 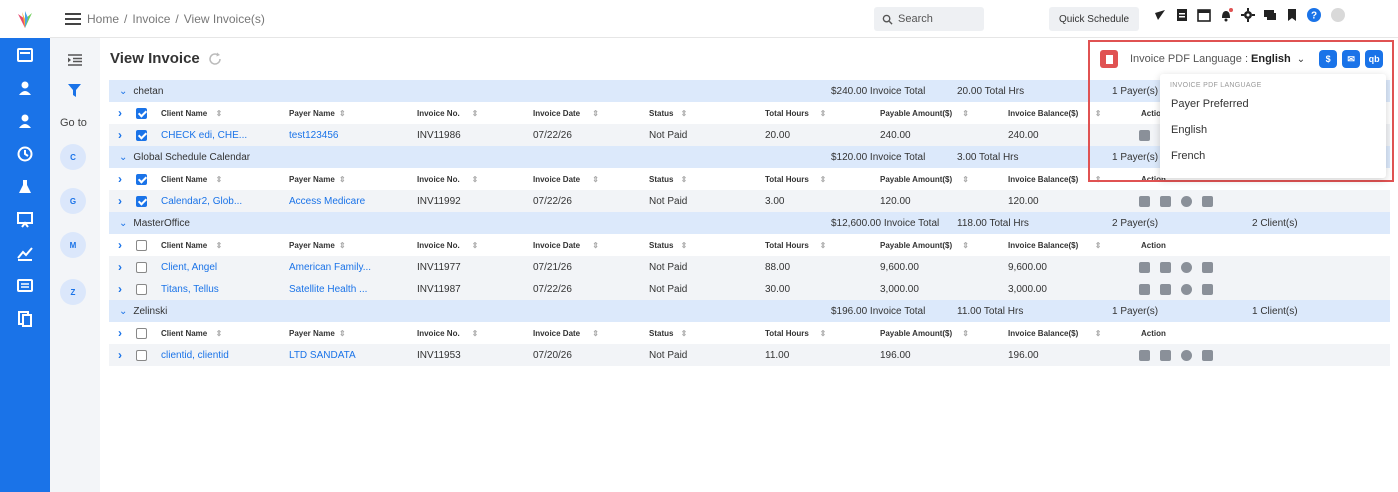 What do you see at coordinates (314, 135) in the screenshot?
I see `payer-name-link: test123456` at bounding box center [314, 135].